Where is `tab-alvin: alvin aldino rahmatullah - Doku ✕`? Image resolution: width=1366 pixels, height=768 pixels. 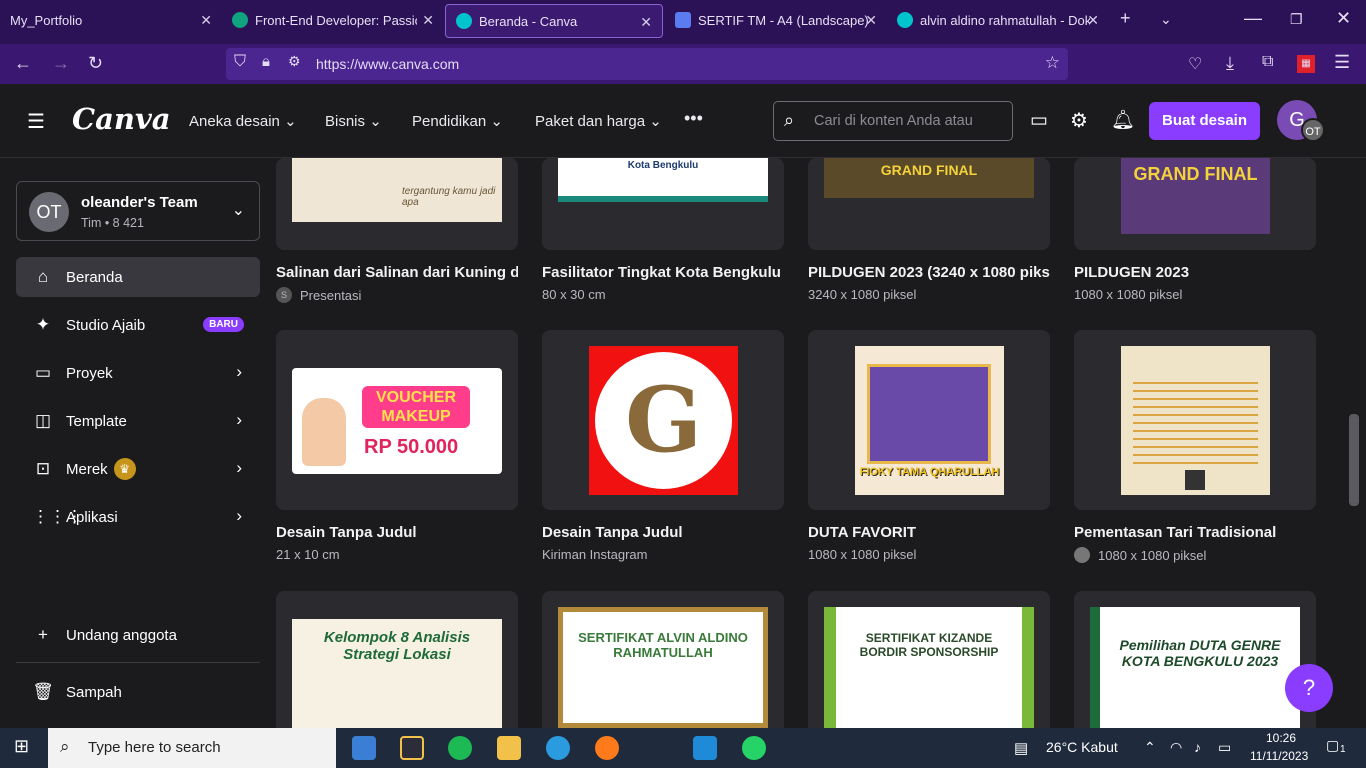
tab-alvin: alvin aldino rahmatullah - Doku ✕ is located at coordinates (998, 20).